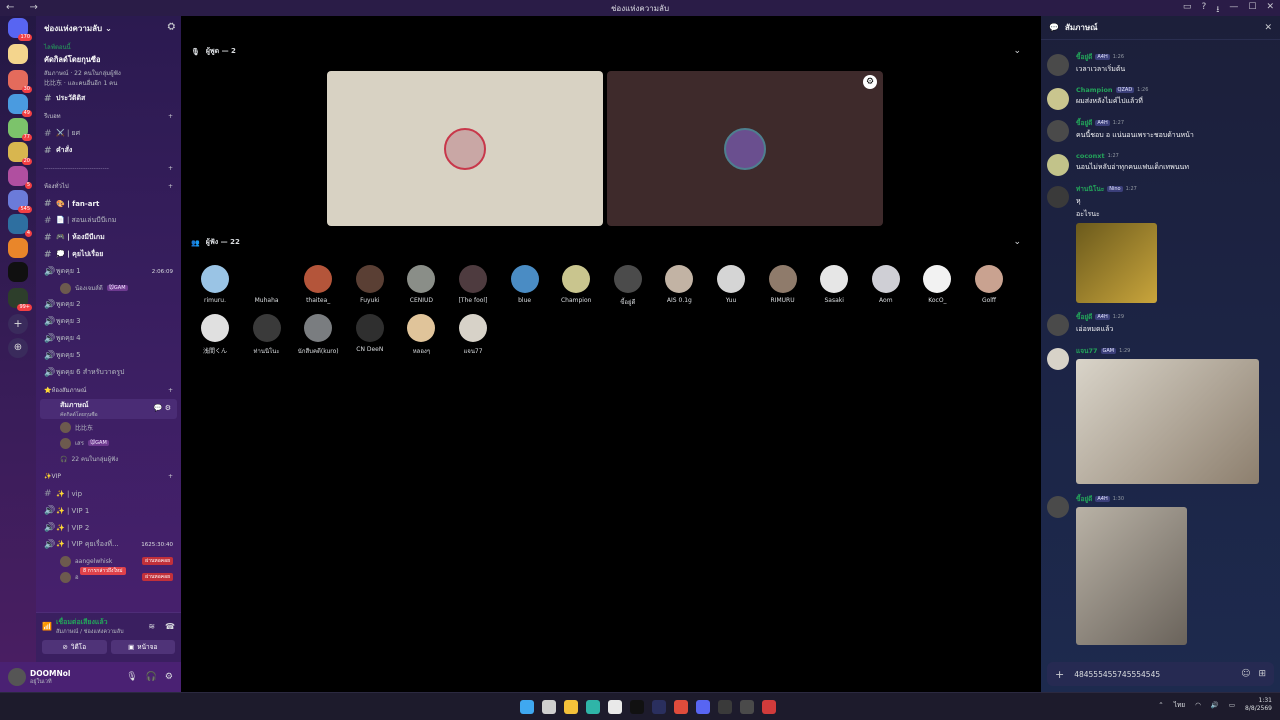 The height and width of the screenshot is (720, 1280). I want to click on category-dashes: ------------------------------ +, so click(108, 168).